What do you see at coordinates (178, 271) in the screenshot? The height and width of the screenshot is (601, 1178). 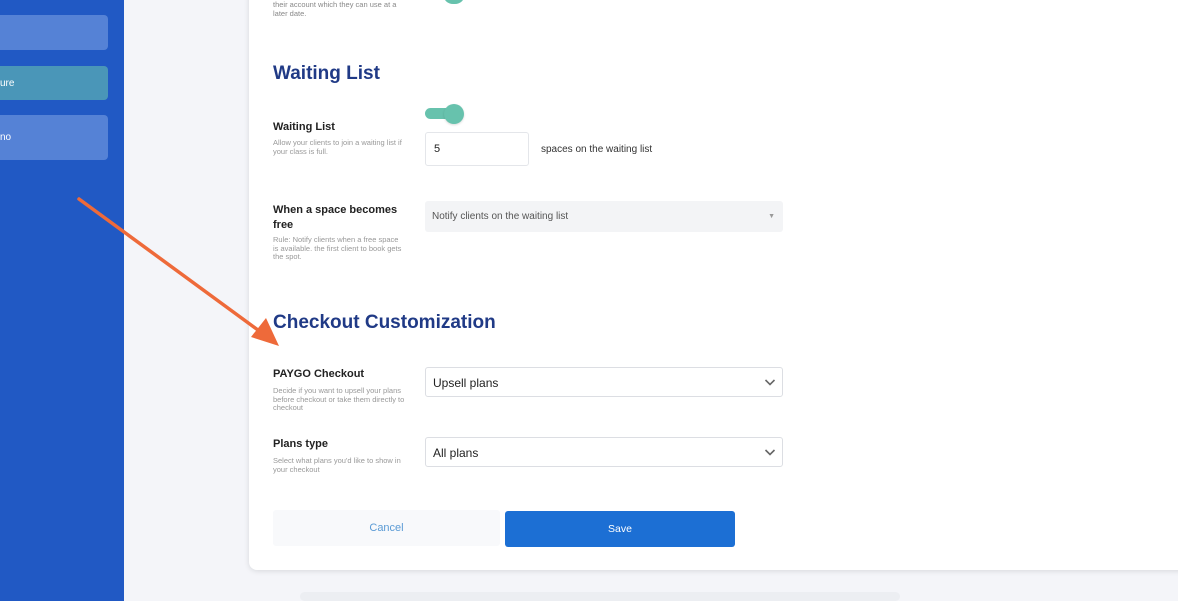 I see `annotation-arrow-icon` at bounding box center [178, 271].